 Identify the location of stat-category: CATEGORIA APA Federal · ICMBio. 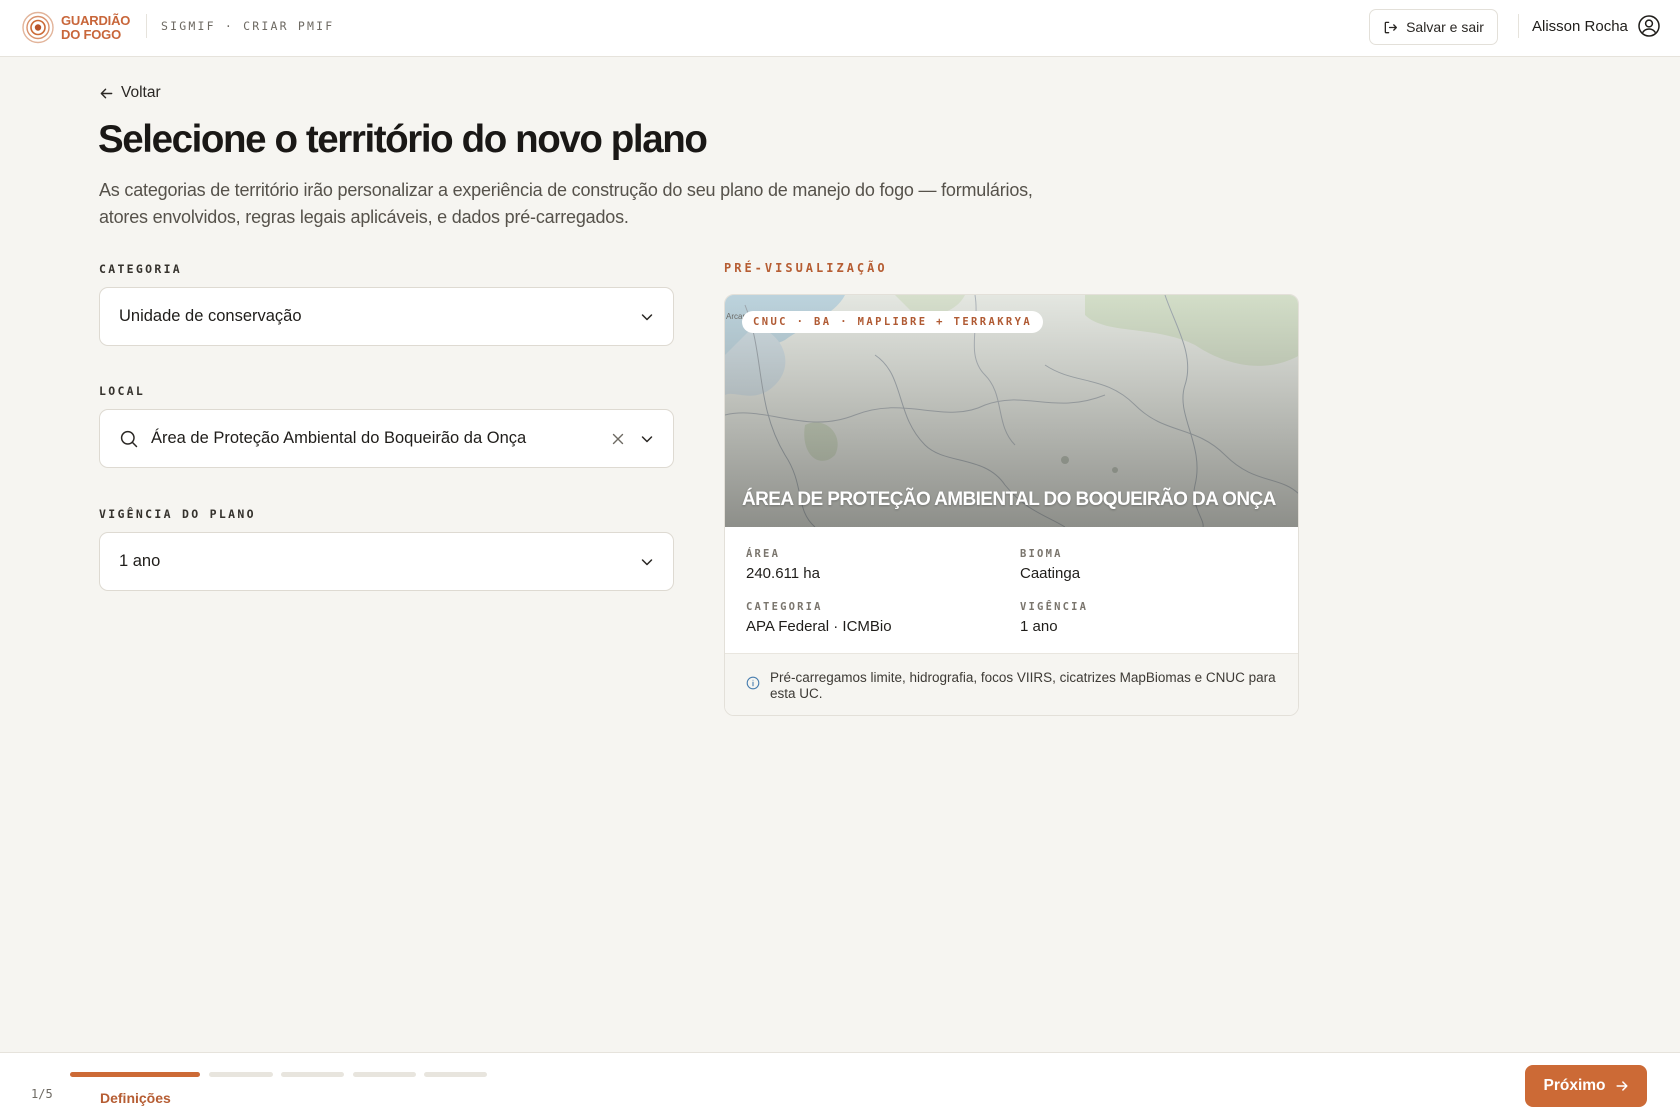
(871, 618).